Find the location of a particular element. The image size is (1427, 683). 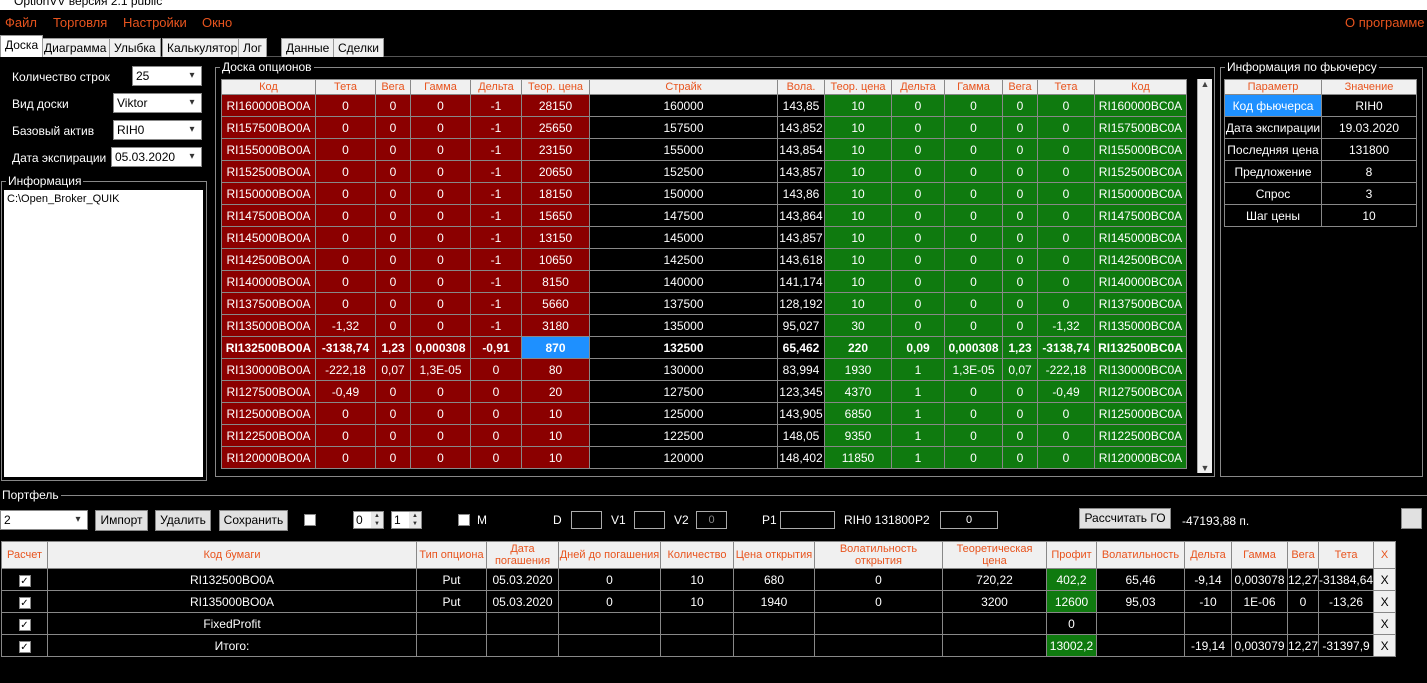

spin-left: 0 ▲ ▼ is located at coordinates (368, 520).